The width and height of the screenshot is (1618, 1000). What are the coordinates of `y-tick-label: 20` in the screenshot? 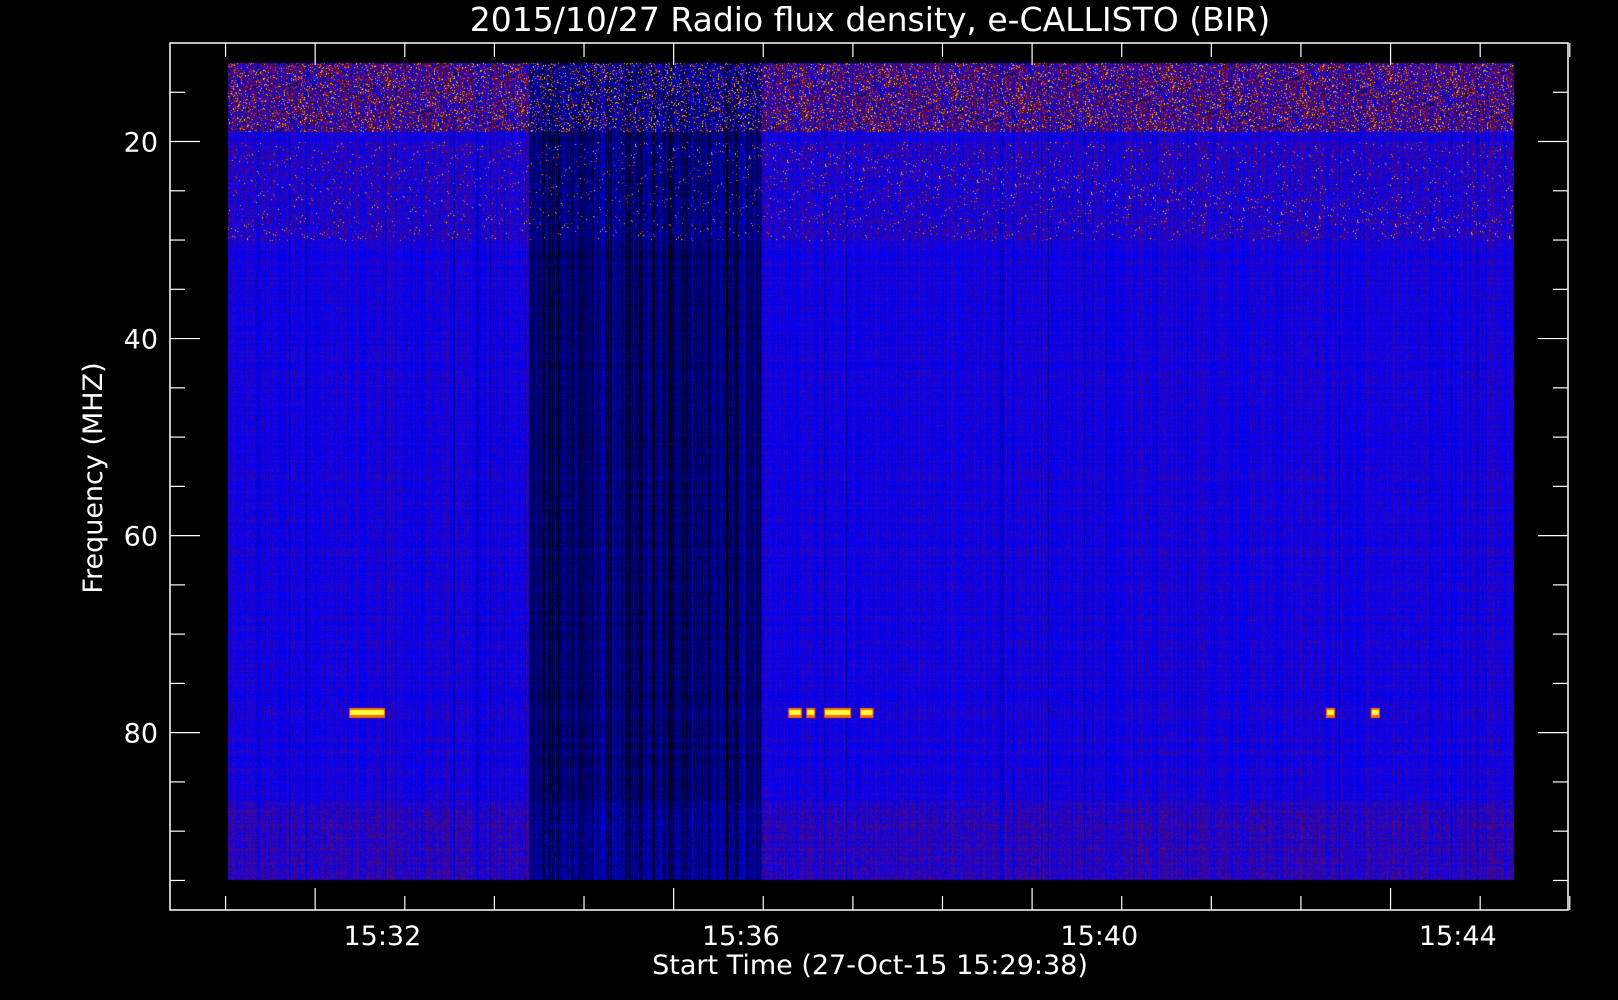 It's located at (141, 143).